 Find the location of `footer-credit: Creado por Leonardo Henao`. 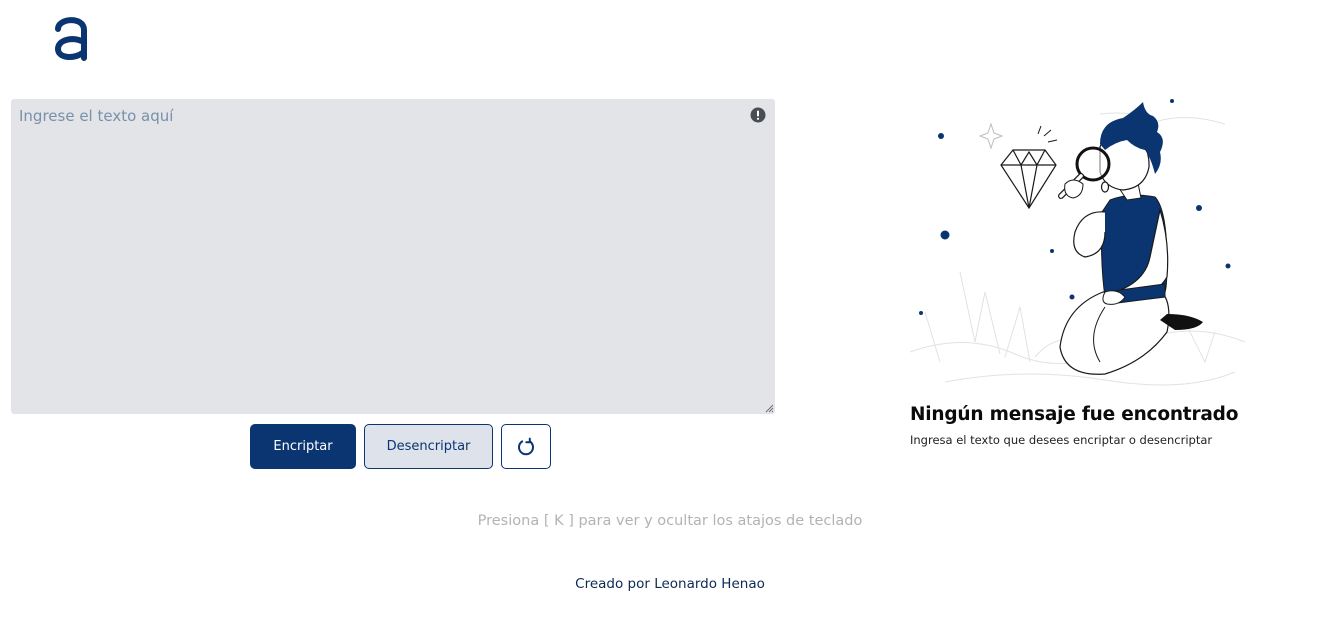

footer-credit: Creado por Leonardo Henao is located at coordinates (670, 584).